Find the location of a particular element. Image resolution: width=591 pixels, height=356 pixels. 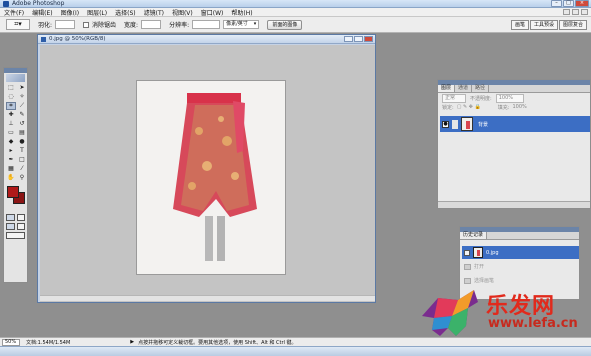

shape-tool-icon: □ is located at coordinates (22, 160).